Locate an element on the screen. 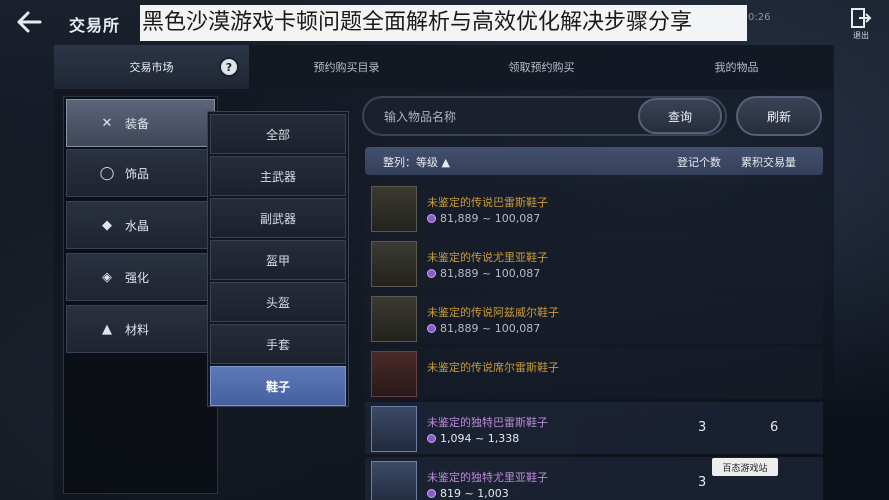 This screenshot has height=500, width=889. category-material: ▲ 材料 is located at coordinates (140, 329).